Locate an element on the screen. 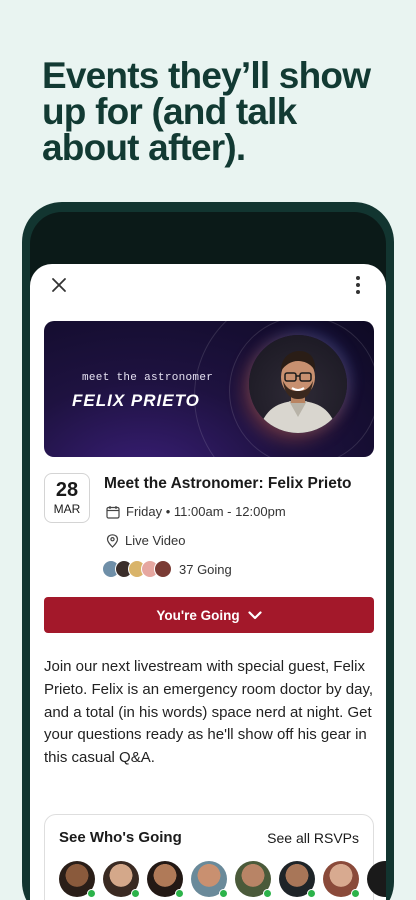 The width and height of the screenshot is (416, 900). speaker-portrait is located at coordinates (298, 384).